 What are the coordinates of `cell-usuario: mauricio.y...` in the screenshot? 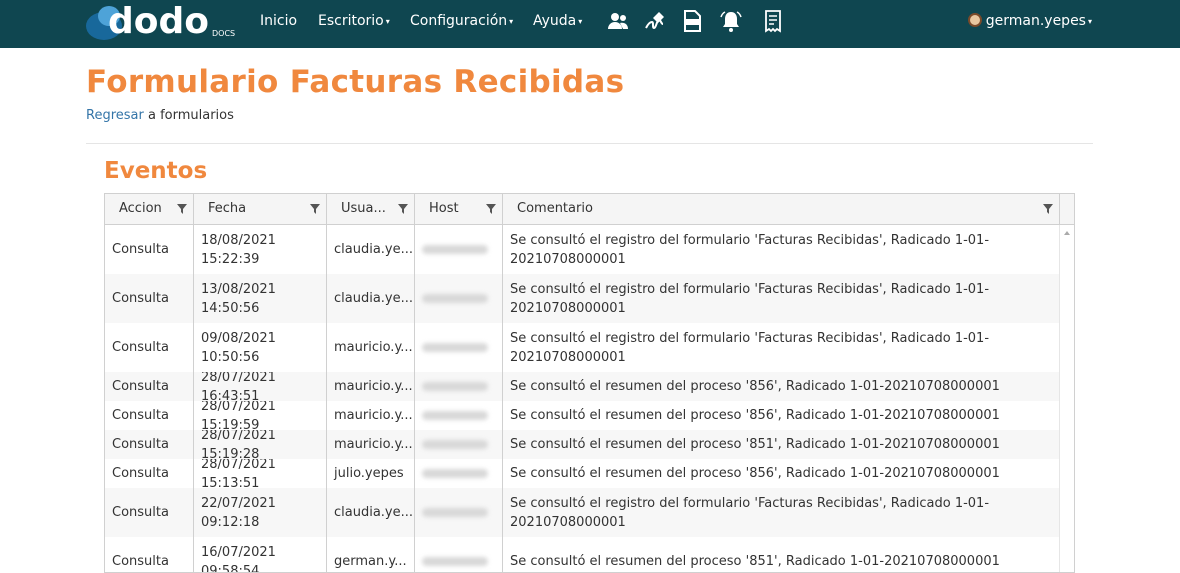 It's located at (371, 347).